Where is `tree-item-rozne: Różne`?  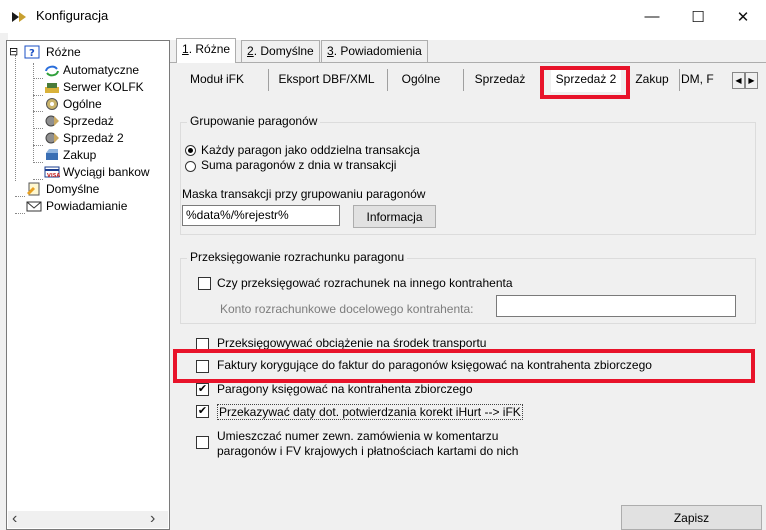 tree-item-rozne: Różne is located at coordinates (63, 52).